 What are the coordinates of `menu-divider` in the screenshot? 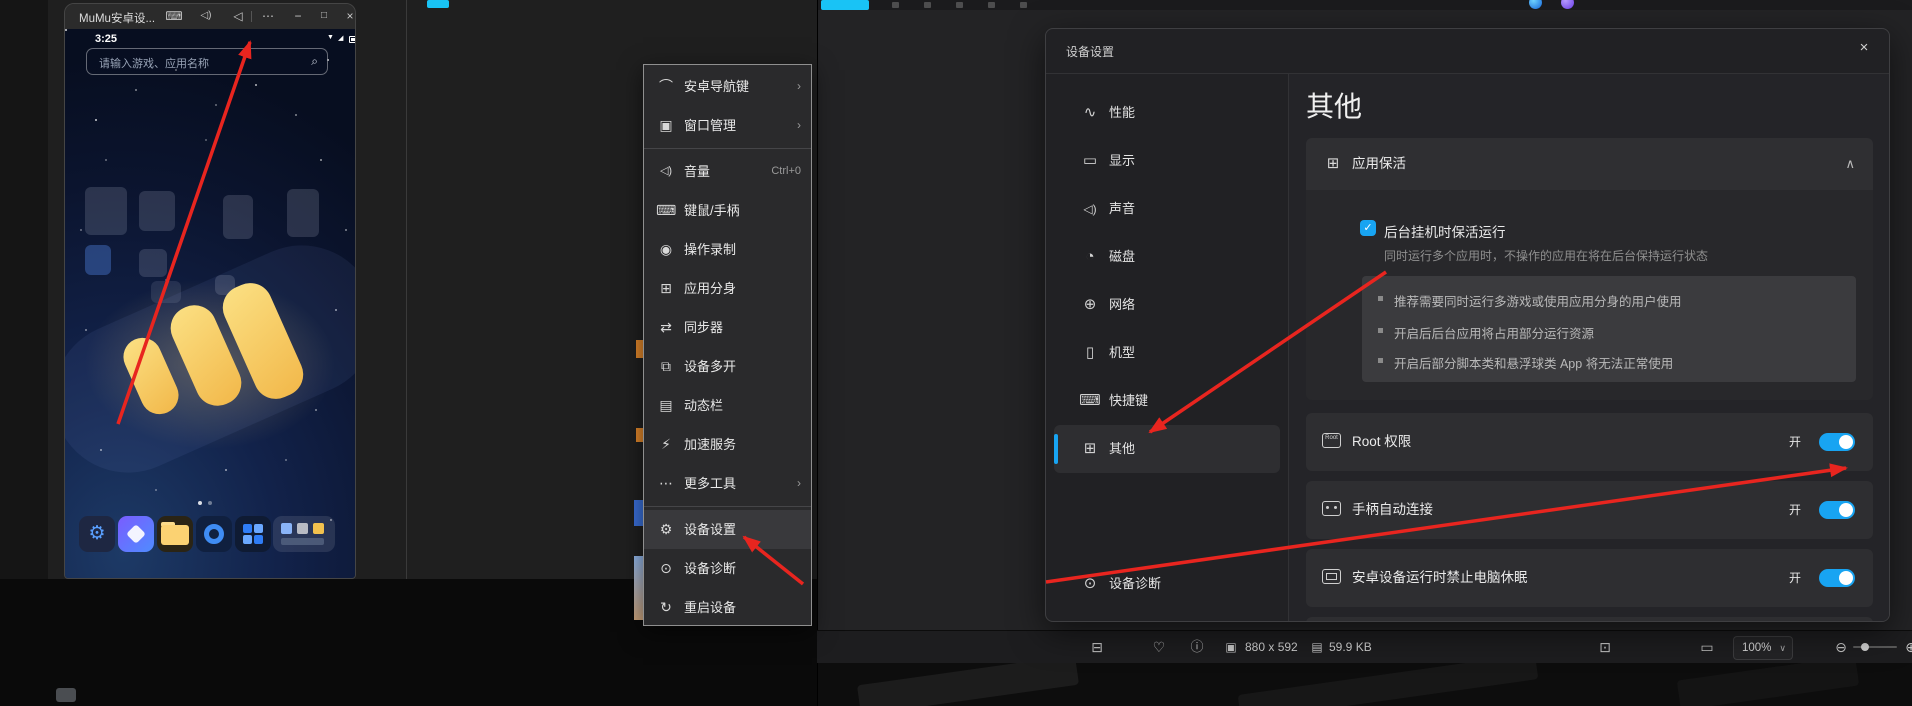 It's located at (727, 148).